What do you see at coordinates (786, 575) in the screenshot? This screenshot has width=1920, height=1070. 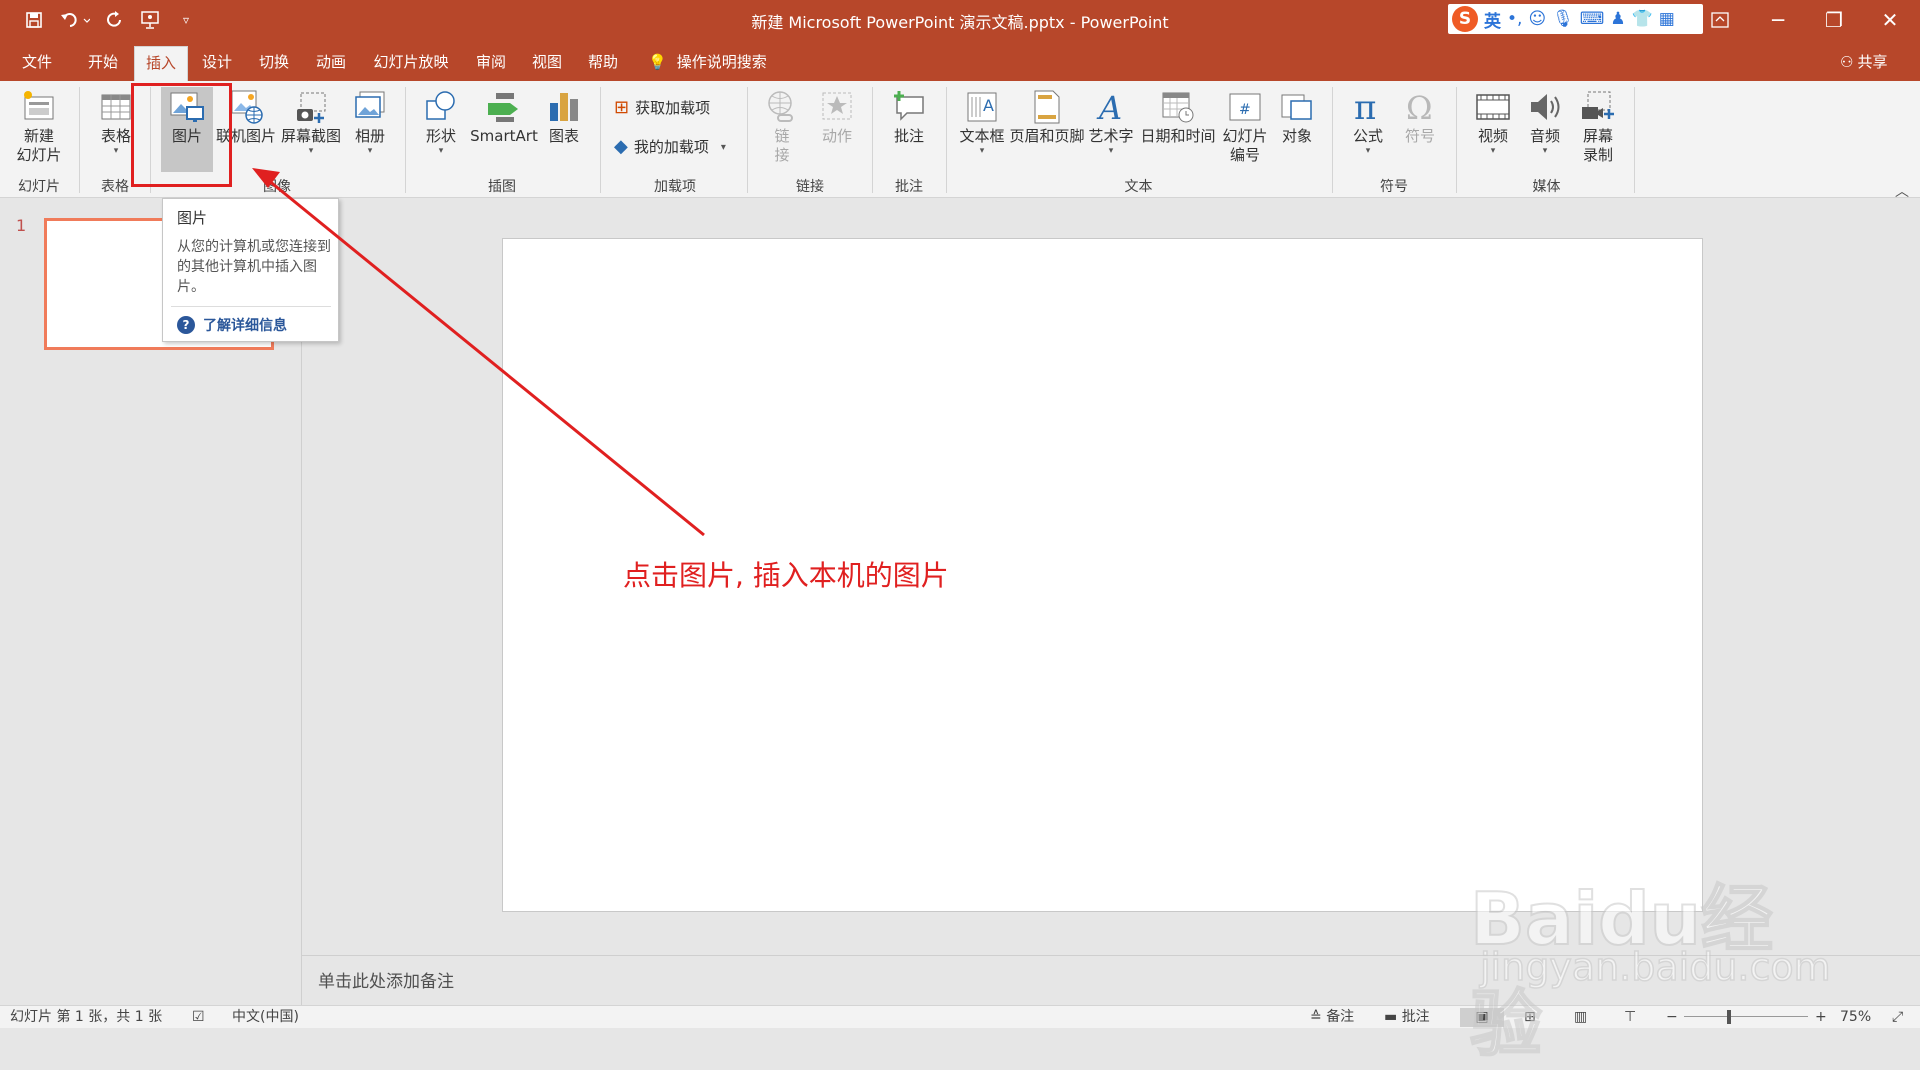 I see `annotation-text: 点击图片, 插入本机的图片` at bounding box center [786, 575].